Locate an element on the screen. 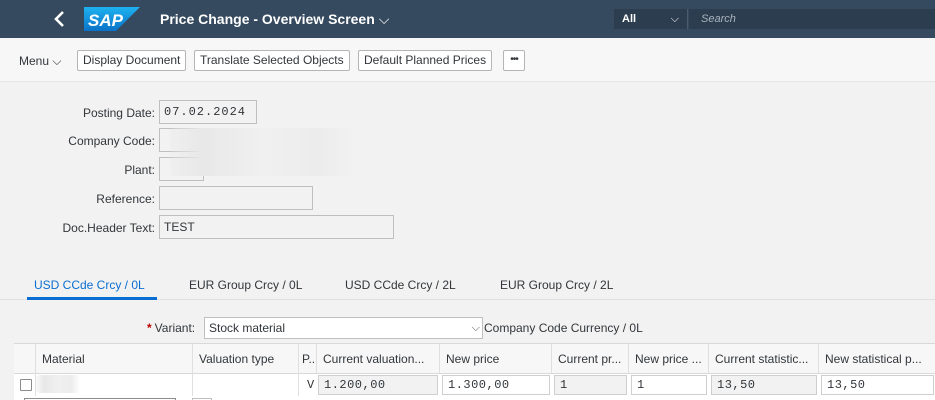 The image size is (935, 400). menu-button: Menu ⌵ is located at coordinates (40, 61).